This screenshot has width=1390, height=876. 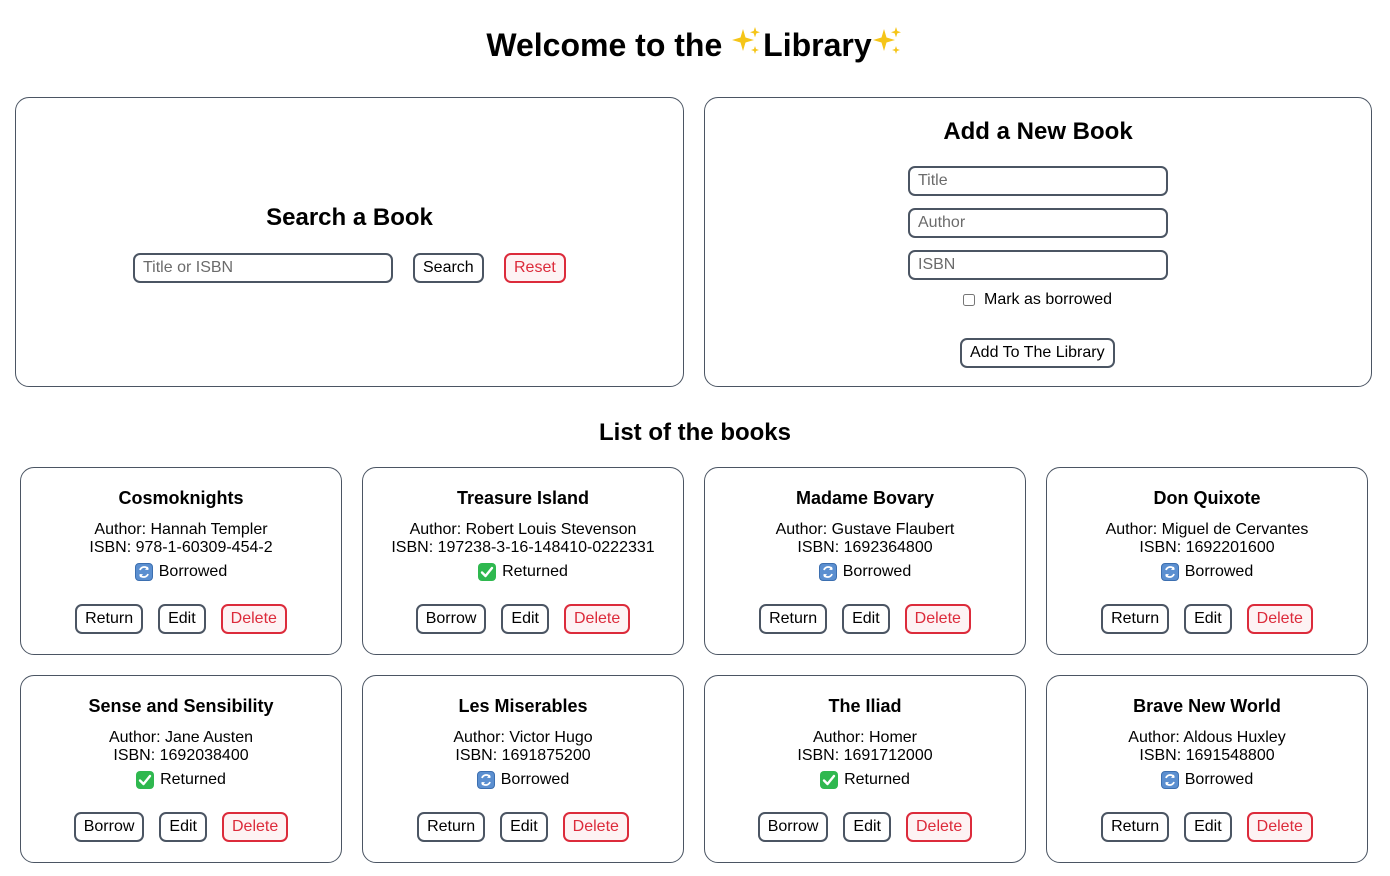 What do you see at coordinates (865, 706) in the screenshot?
I see `book-title: The Iliad` at bounding box center [865, 706].